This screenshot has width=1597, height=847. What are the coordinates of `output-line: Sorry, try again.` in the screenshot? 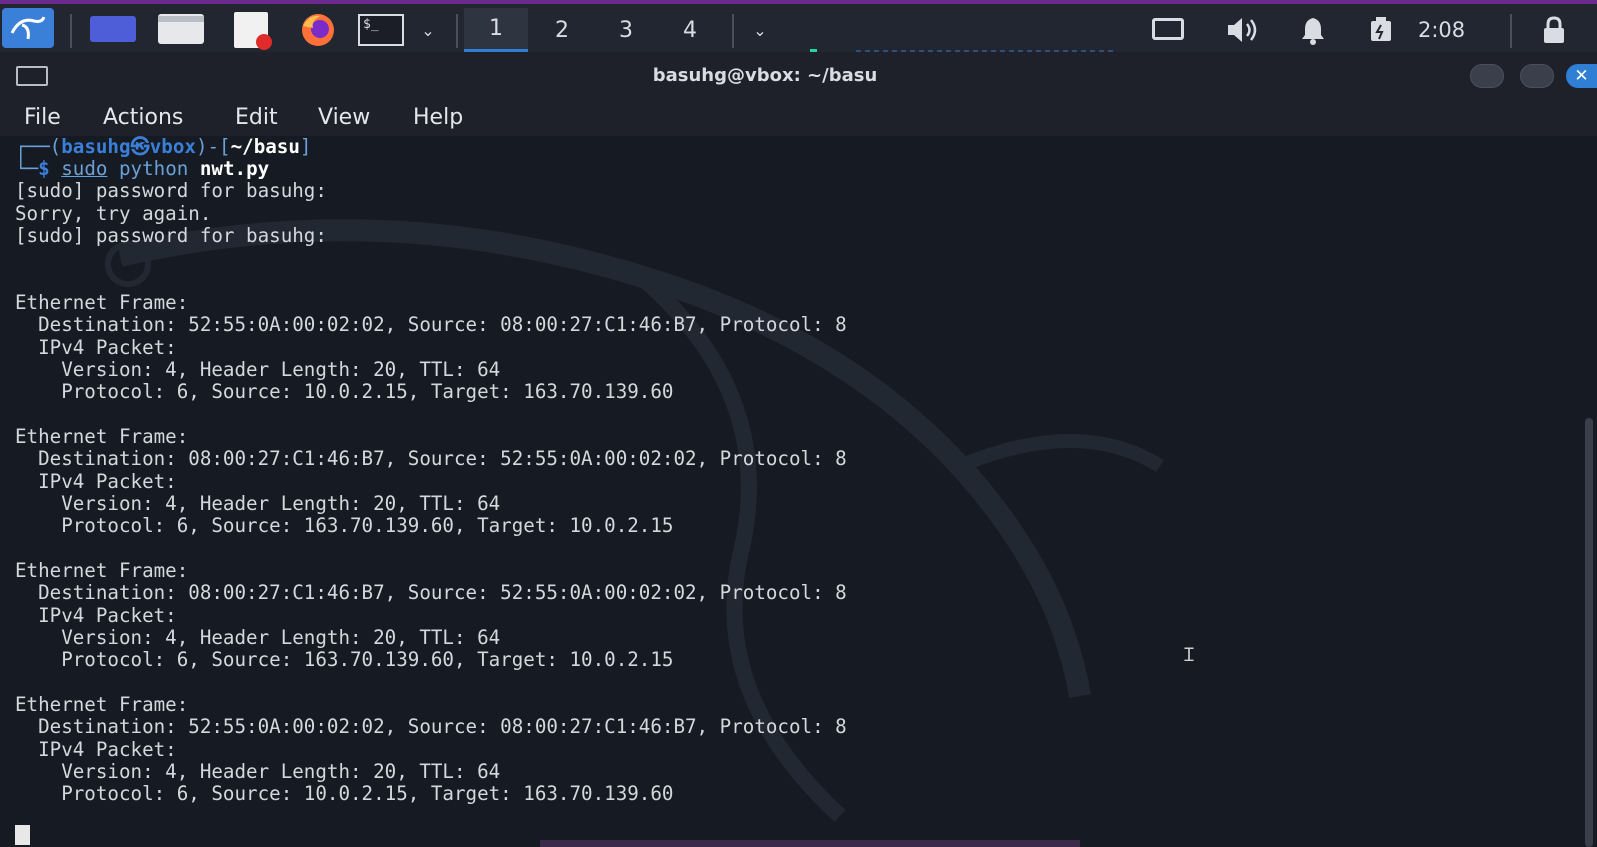 It's located at (113, 213).